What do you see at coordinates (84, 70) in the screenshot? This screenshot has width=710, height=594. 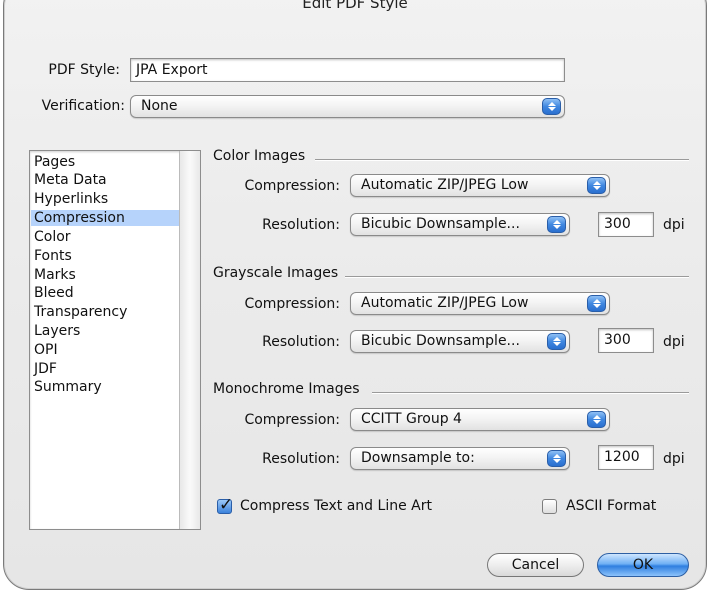 I see `pdf-style-label: PDF Style:` at bounding box center [84, 70].